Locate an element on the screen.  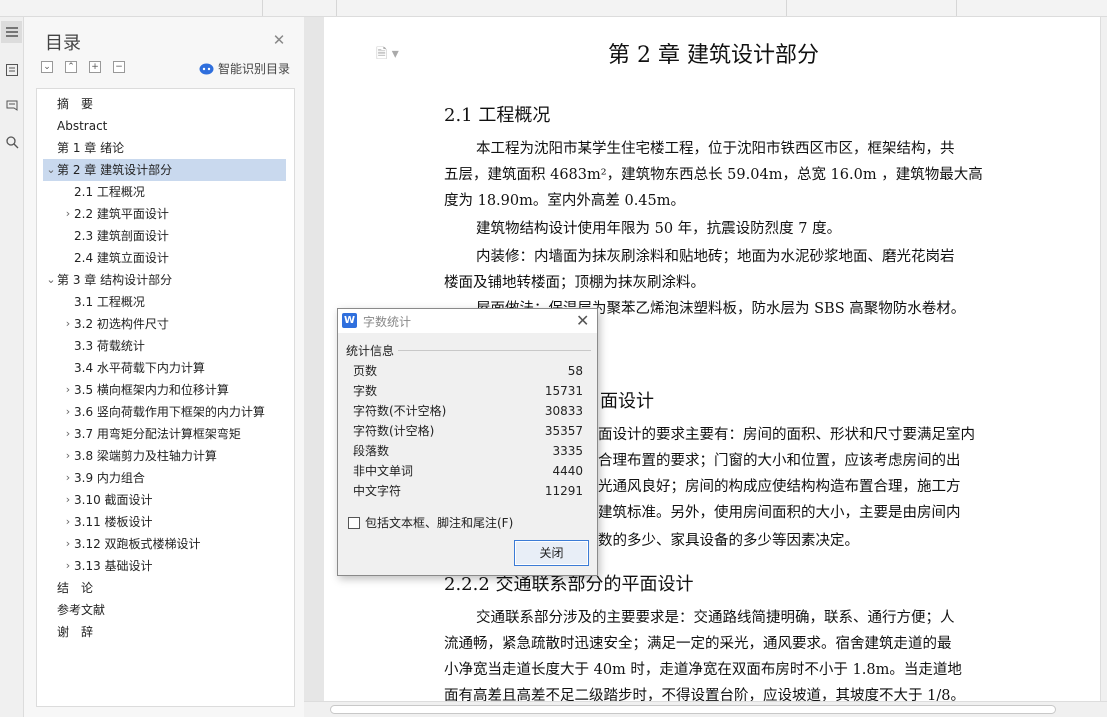
outline-item: 2.3 建筑剖面设计 is located at coordinates (164, 236).